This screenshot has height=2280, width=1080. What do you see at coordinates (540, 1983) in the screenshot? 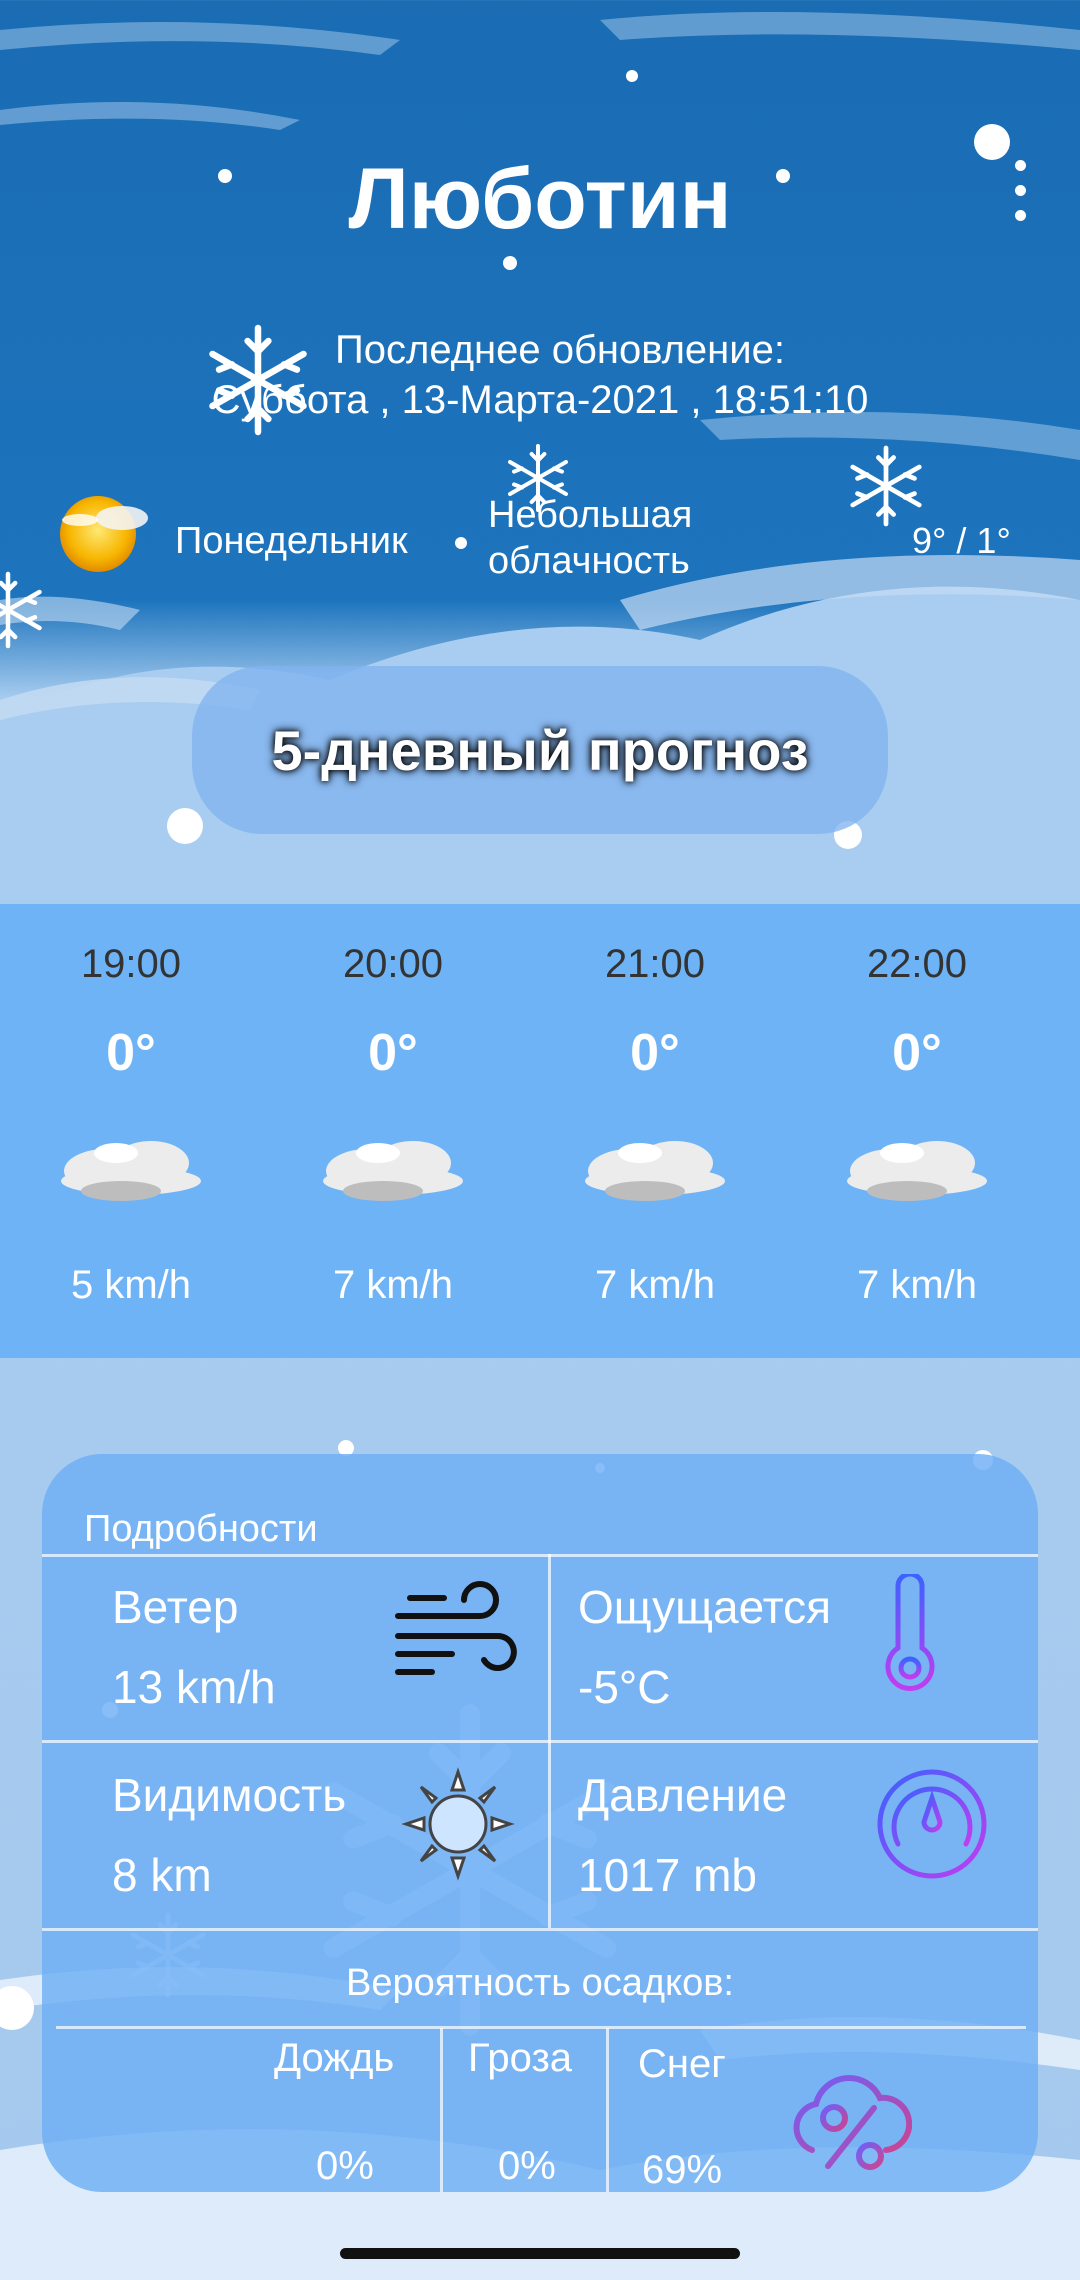
I see `precipitation-title: Вероятность осадков:` at bounding box center [540, 1983].